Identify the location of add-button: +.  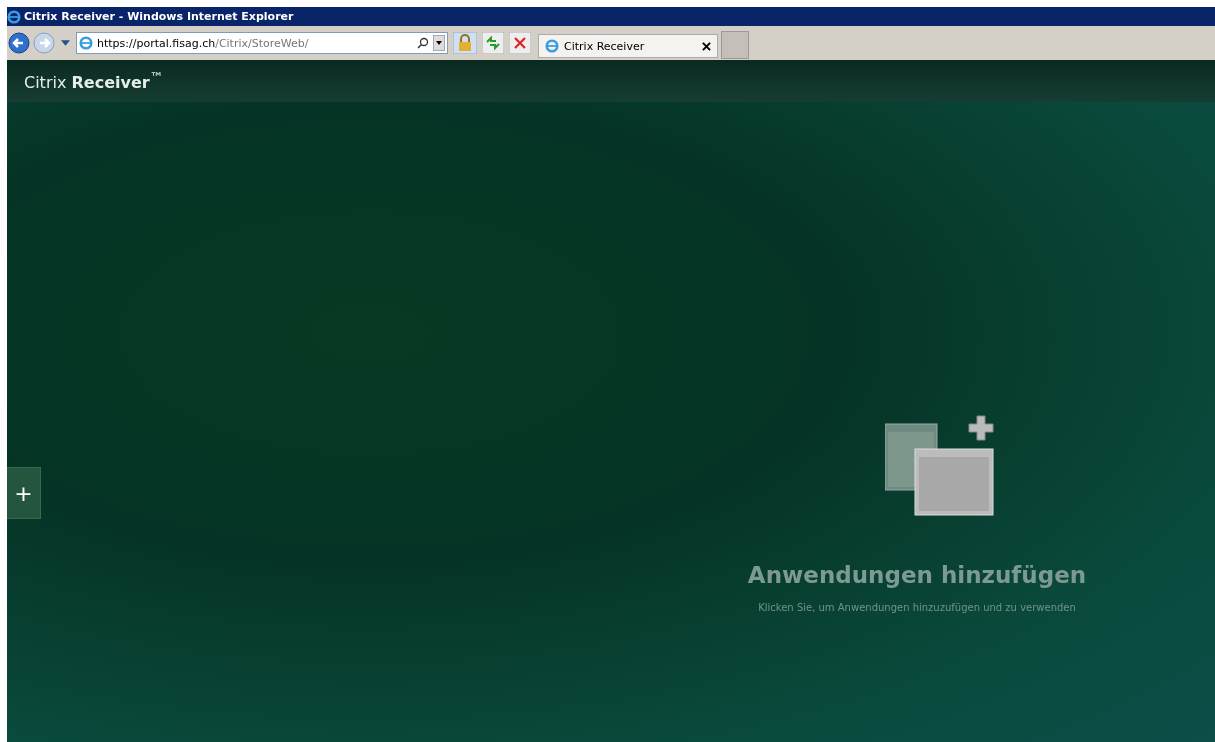
(24, 493).